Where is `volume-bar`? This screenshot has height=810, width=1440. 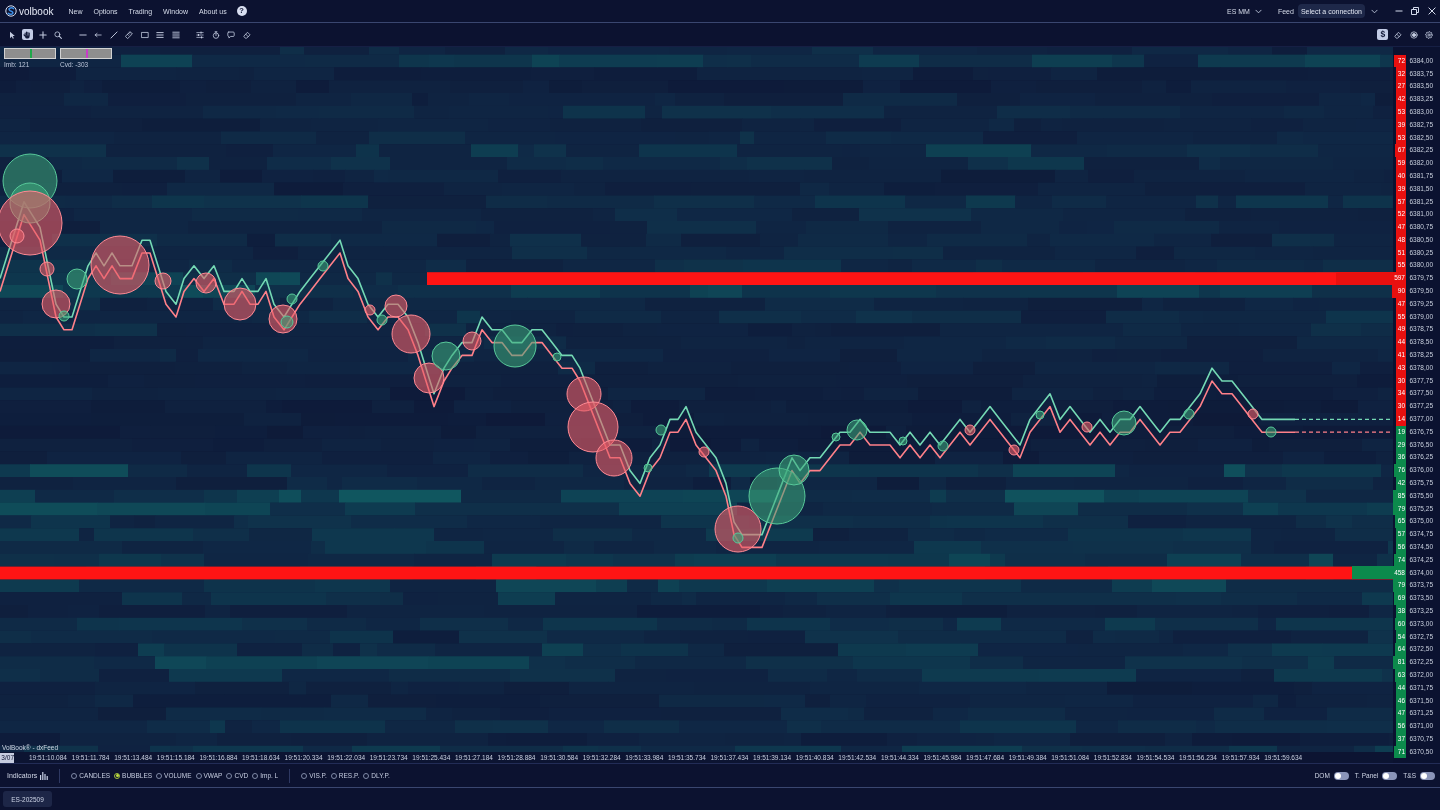 volume-bar is located at coordinates (1400, 419).